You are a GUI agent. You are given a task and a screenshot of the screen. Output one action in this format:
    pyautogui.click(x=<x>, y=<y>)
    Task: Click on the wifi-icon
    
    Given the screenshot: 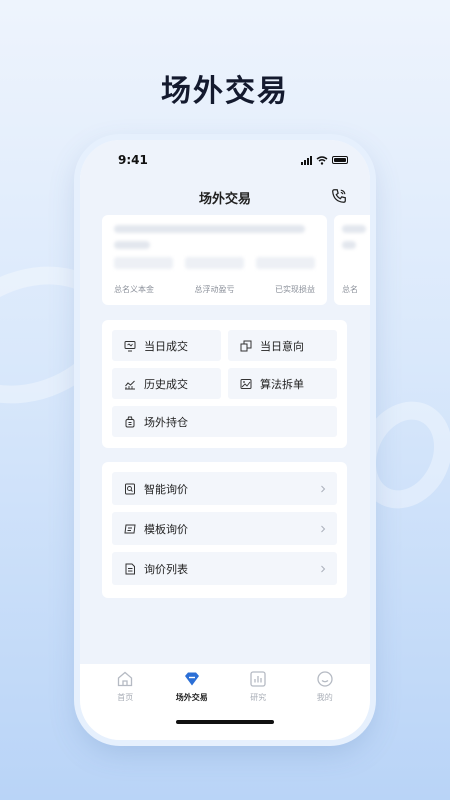 What is the action you would take?
    pyautogui.click(x=322, y=160)
    